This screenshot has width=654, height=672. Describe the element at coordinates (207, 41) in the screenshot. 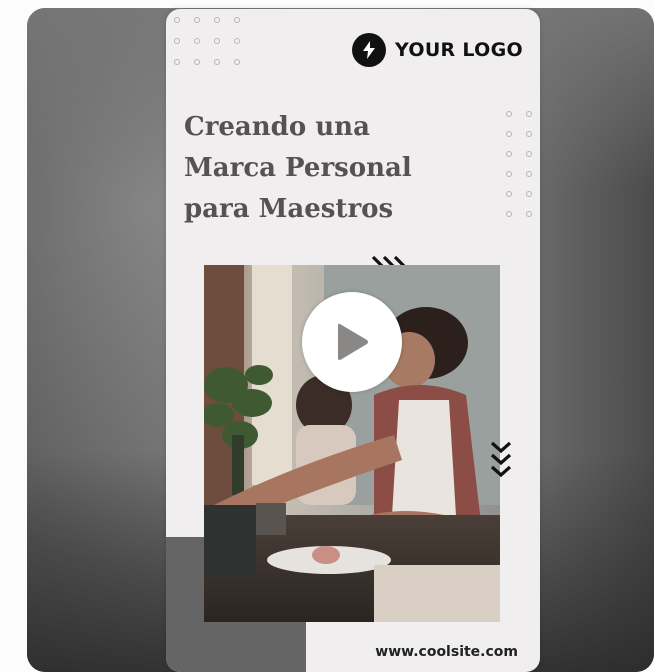

I see `dot-pattern-top-left` at that location.